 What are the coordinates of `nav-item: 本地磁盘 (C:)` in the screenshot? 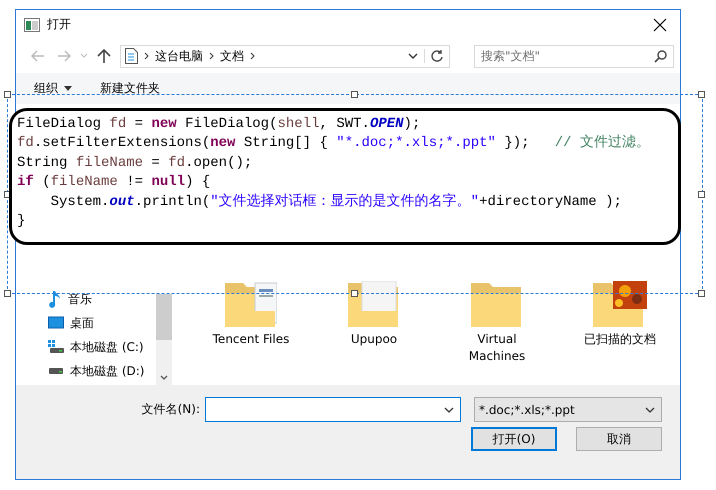 It's located at (102, 347).